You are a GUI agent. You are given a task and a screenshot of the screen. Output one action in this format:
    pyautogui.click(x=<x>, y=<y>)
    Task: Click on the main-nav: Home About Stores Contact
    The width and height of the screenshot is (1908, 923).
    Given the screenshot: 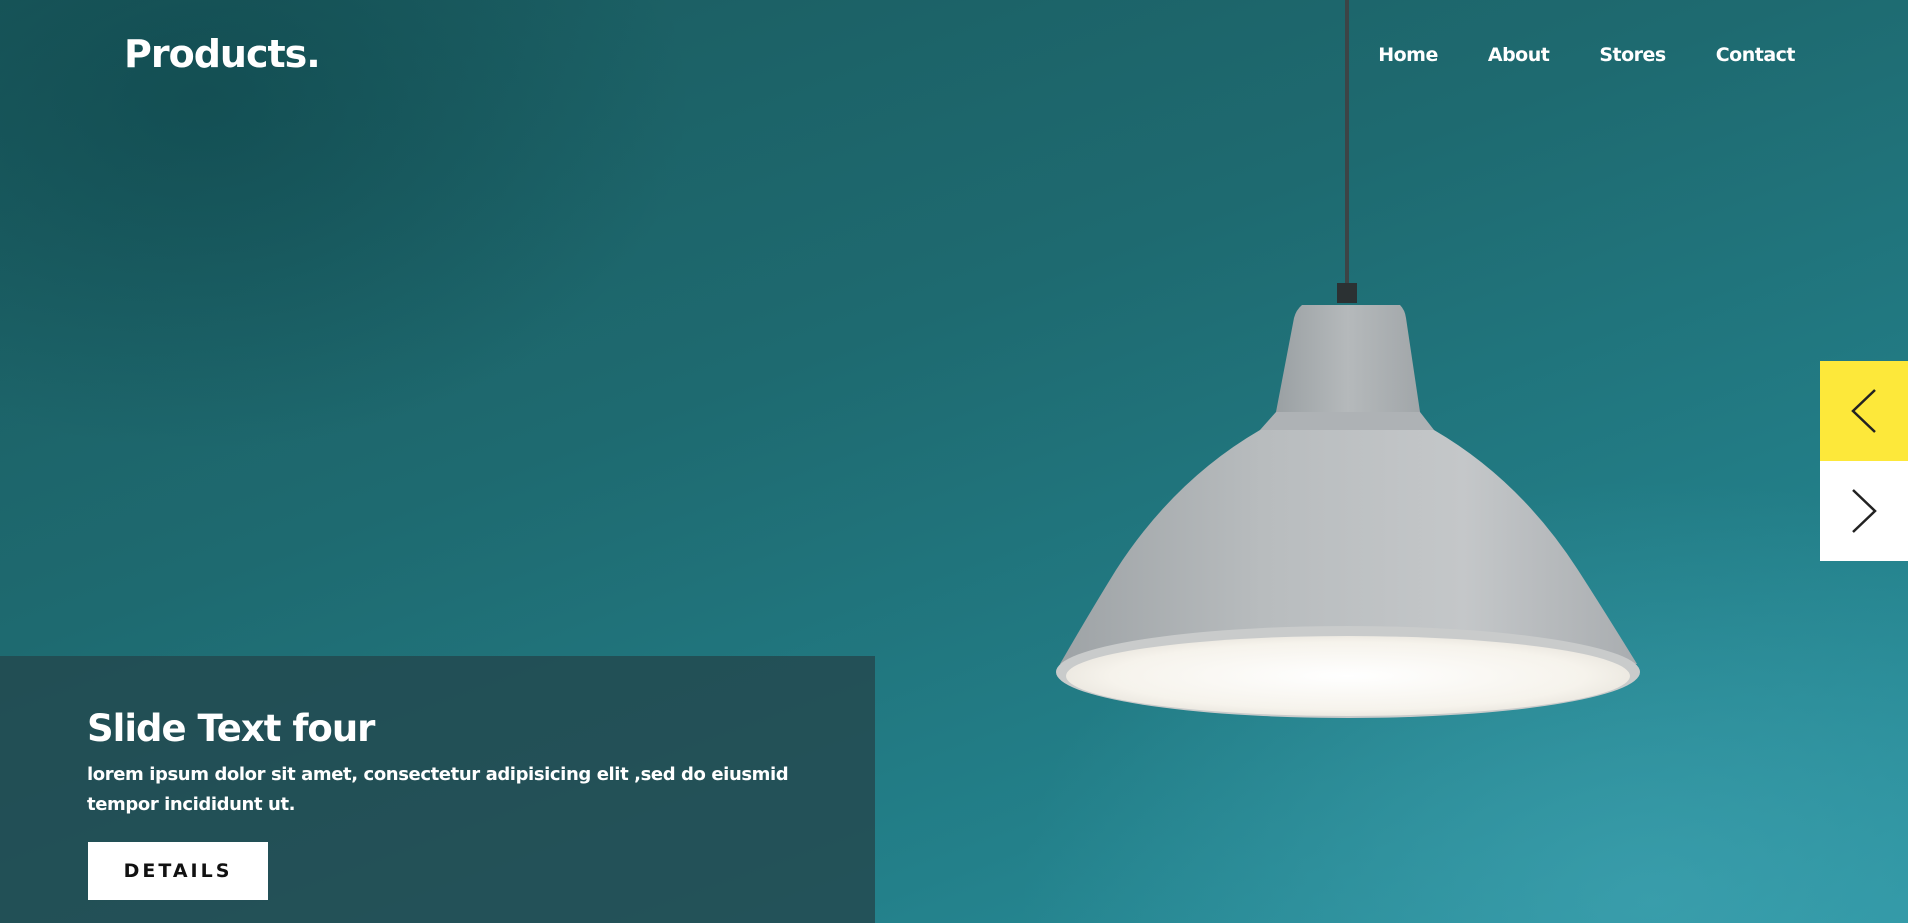 What is the action you would take?
    pyautogui.click(x=1586, y=55)
    